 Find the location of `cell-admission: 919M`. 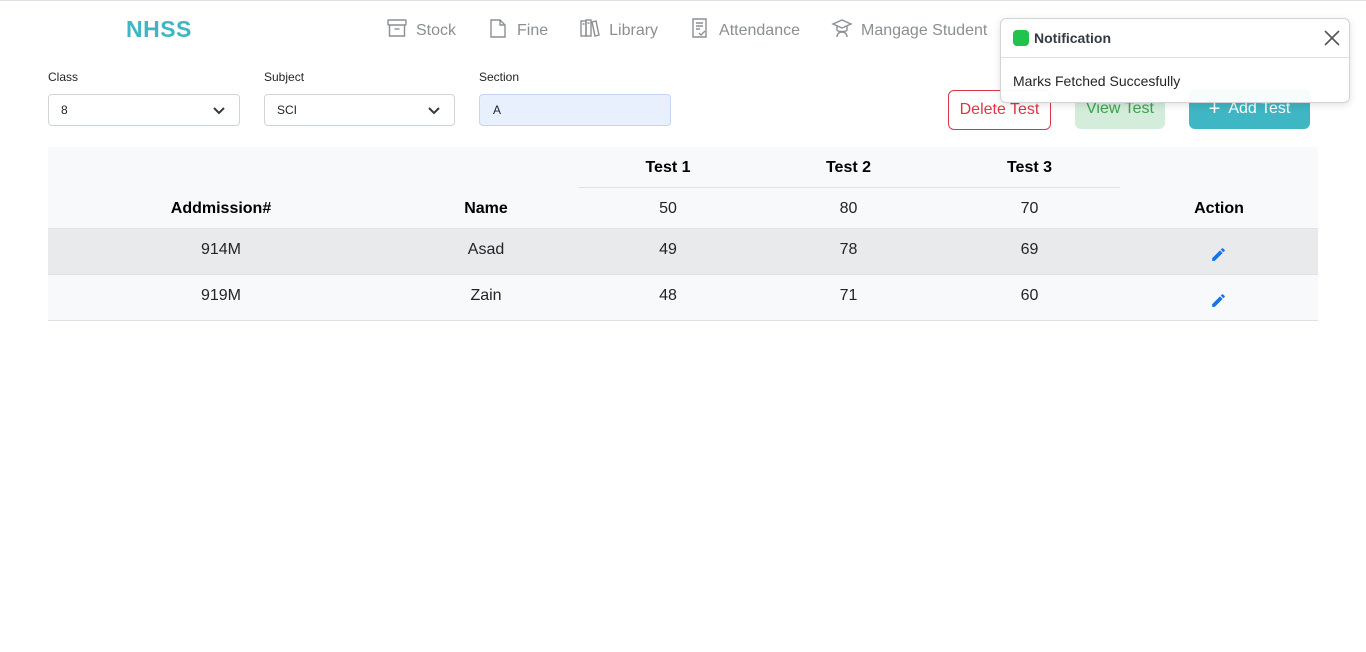

cell-admission: 919M is located at coordinates (221, 295).